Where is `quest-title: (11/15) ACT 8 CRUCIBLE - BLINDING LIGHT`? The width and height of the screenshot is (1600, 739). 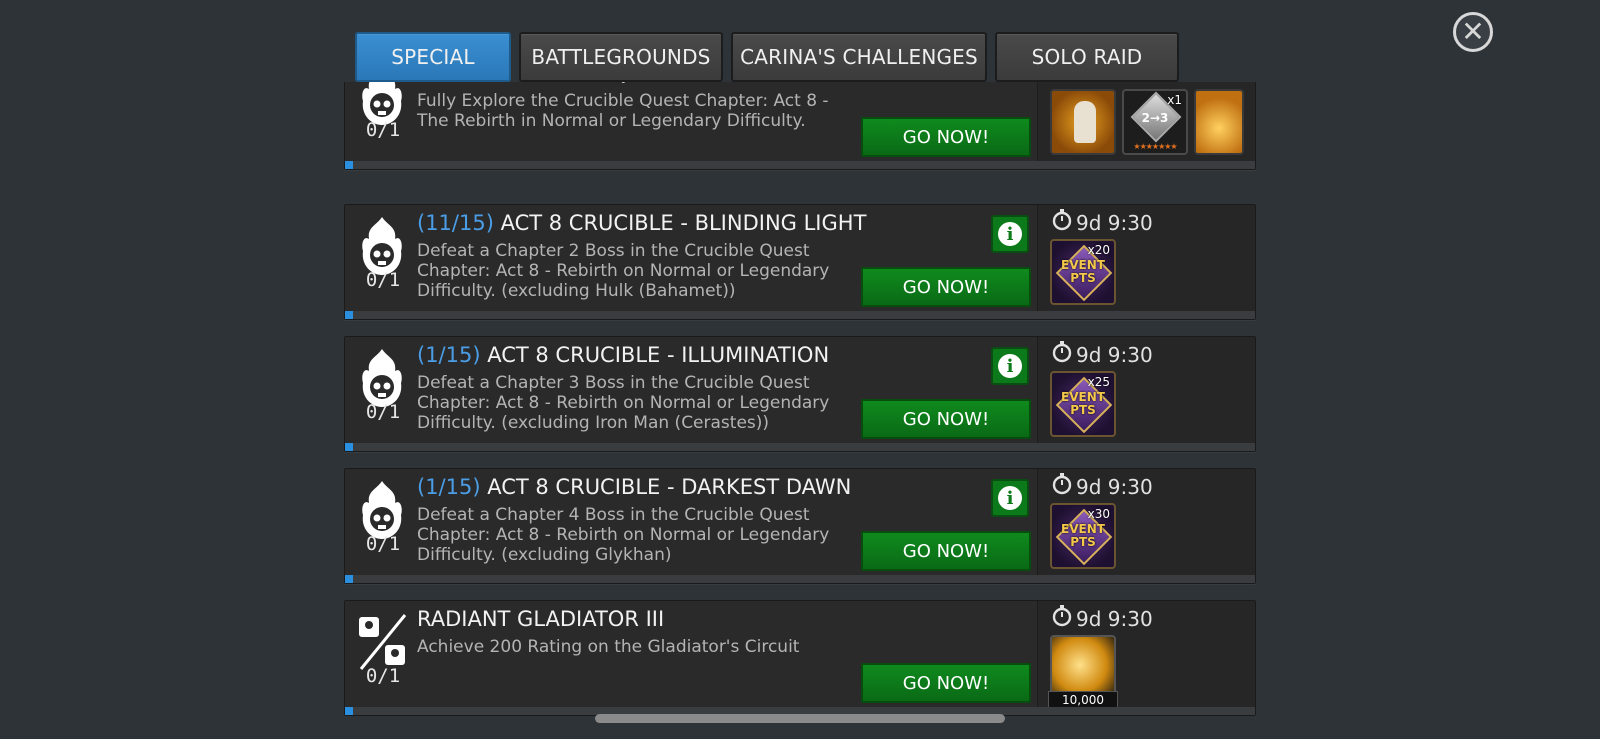
quest-title: (11/15) ACT 8 CRUCIBLE - BLINDING LIGHT is located at coordinates (641, 223).